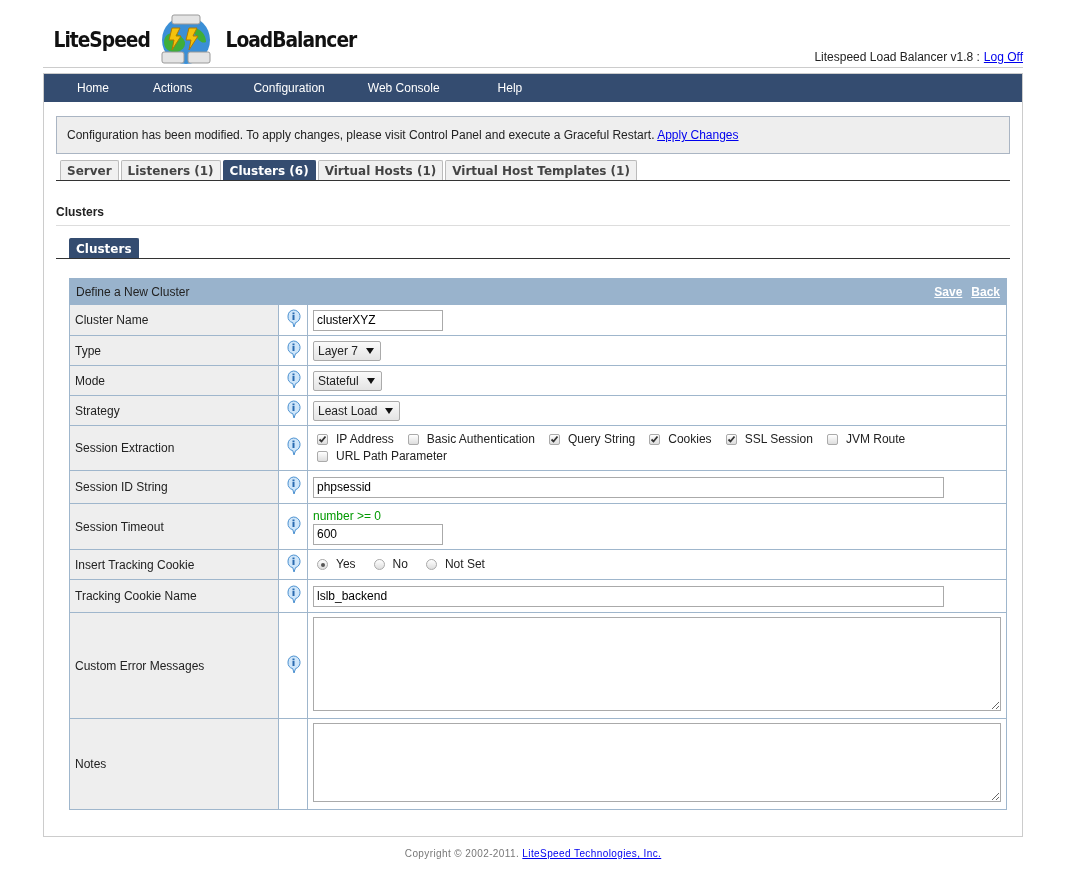  Describe the element at coordinates (464, 564) in the screenshot. I see `option-label: Not Set` at that location.